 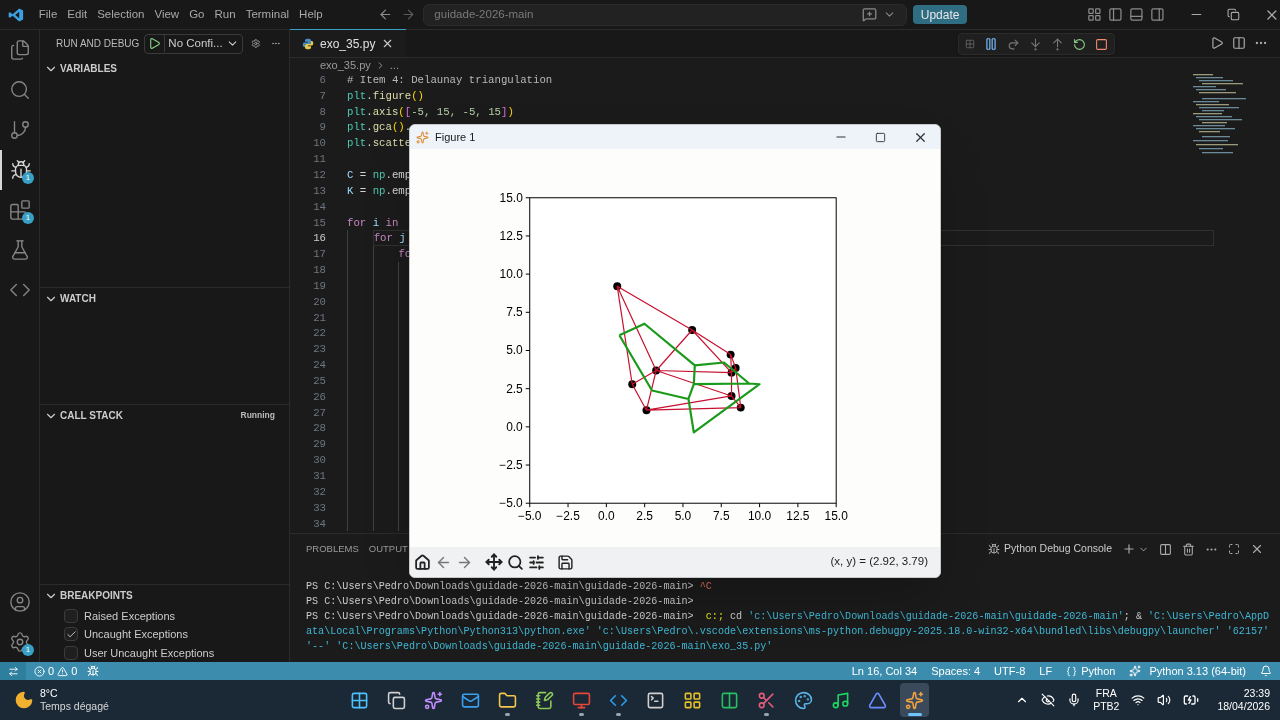 What do you see at coordinates (515, 350) in the screenshot?
I see `y-tick-label: 5.0` at bounding box center [515, 350].